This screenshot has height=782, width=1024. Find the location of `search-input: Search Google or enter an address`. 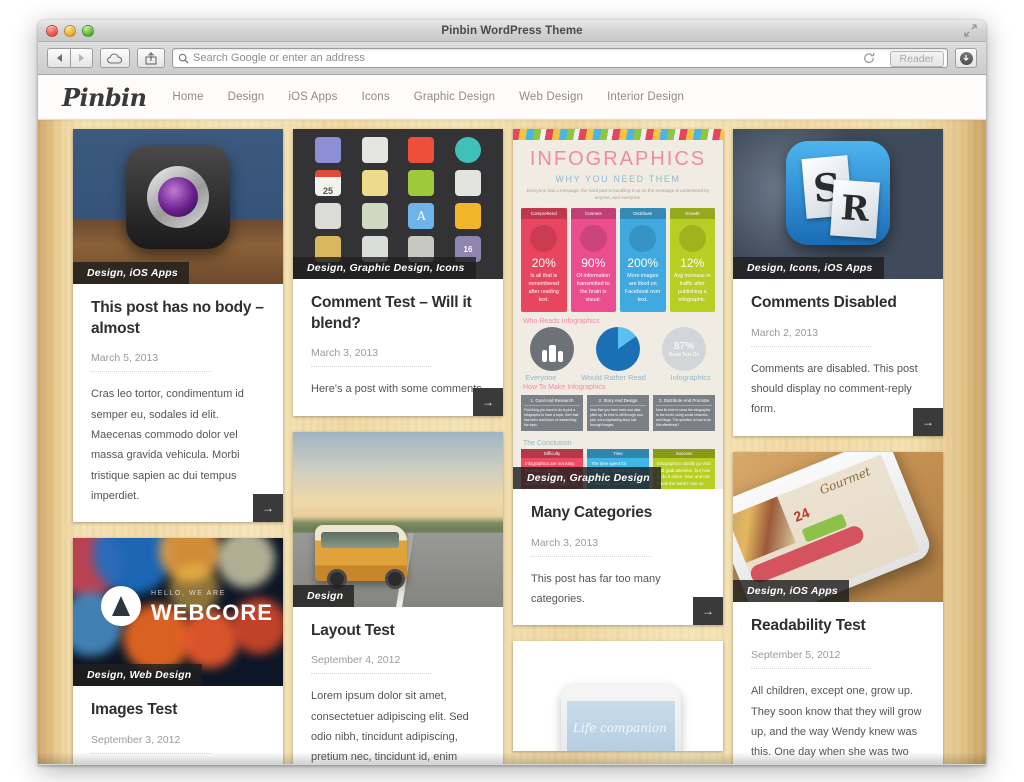

search-input: Search Google or enter an address is located at coordinates (279, 58).